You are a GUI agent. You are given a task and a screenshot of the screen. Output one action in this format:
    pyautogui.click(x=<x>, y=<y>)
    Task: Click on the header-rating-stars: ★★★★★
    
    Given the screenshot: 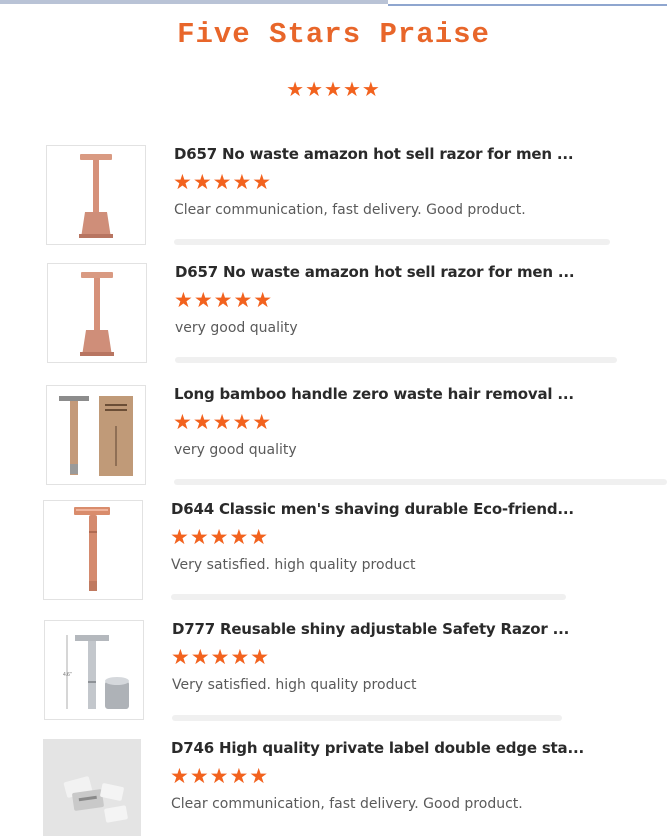 What is the action you would take?
    pyautogui.click(x=333, y=90)
    